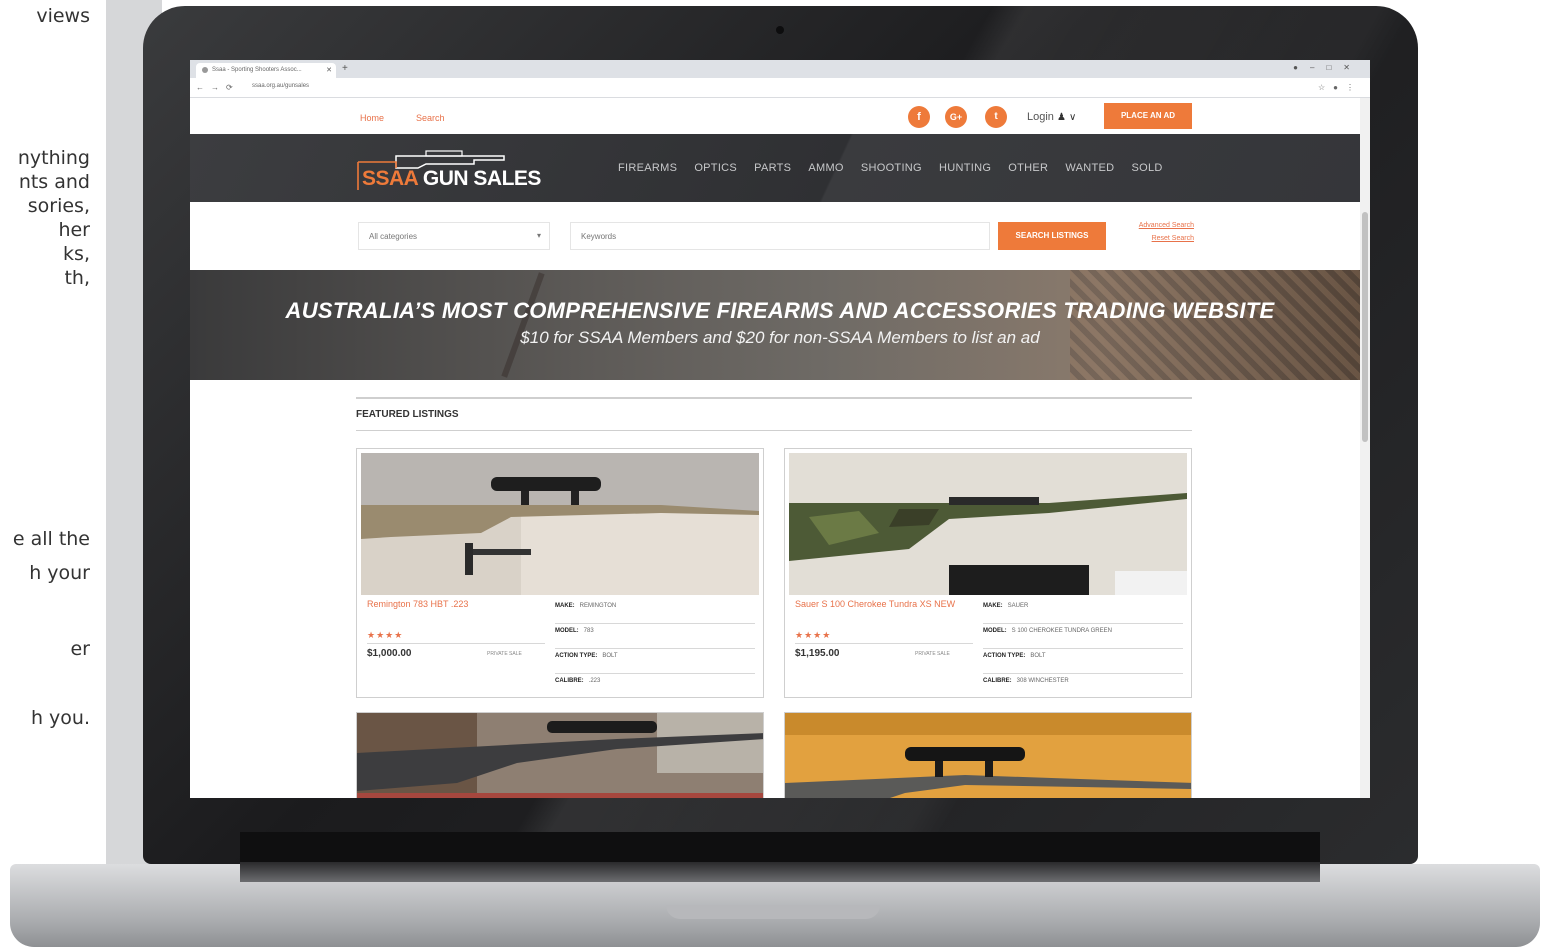 This screenshot has height=947, width=1551. Describe the element at coordinates (1152, 225) in the screenshot. I see `advanced-search-link: Advanced Search` at that location.